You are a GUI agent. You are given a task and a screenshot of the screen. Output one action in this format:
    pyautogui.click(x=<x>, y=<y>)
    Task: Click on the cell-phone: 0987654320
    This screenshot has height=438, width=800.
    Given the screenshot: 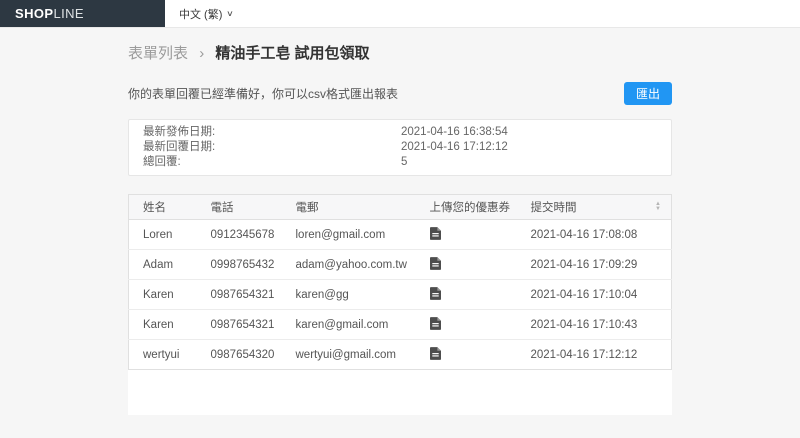 What is the action you would take?
    pyautogui.click(x=242, y=354)
    